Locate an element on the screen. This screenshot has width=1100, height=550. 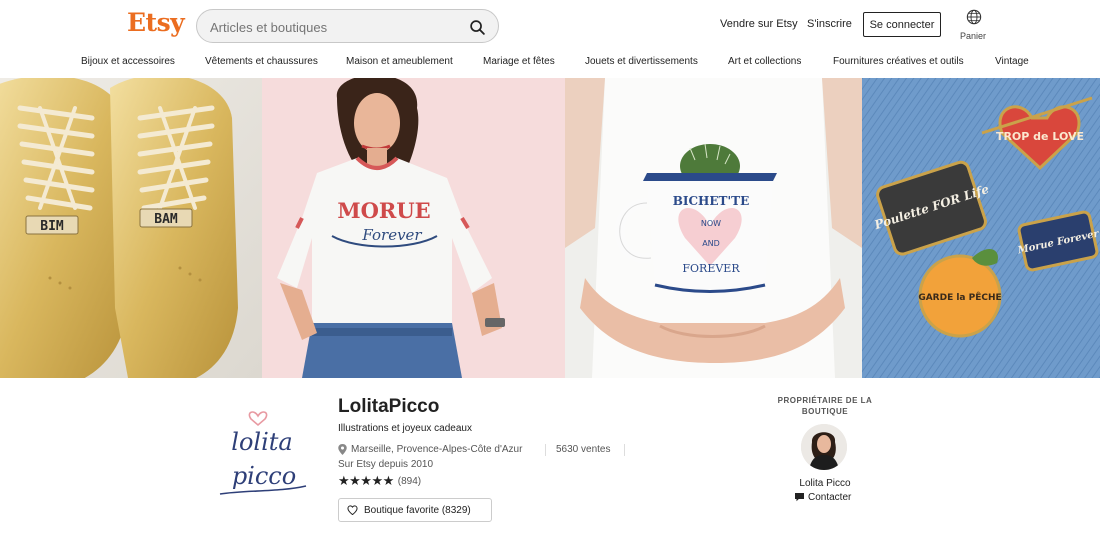
pin-peche-text: GARDE la PÊCHE is located at coordinates (959, 297).